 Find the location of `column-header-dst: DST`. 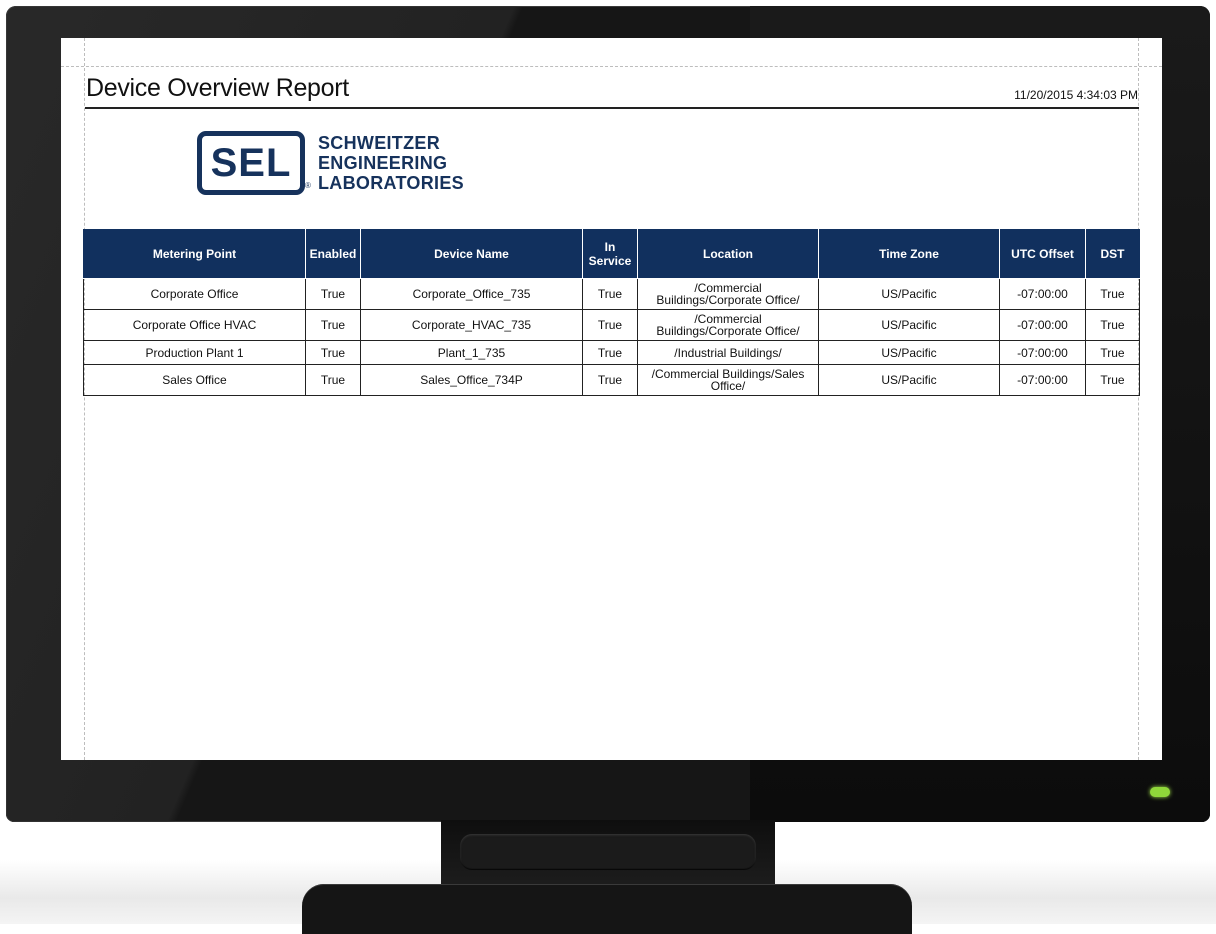

column-header-dst: DST is located at coordinates (1112, 254).